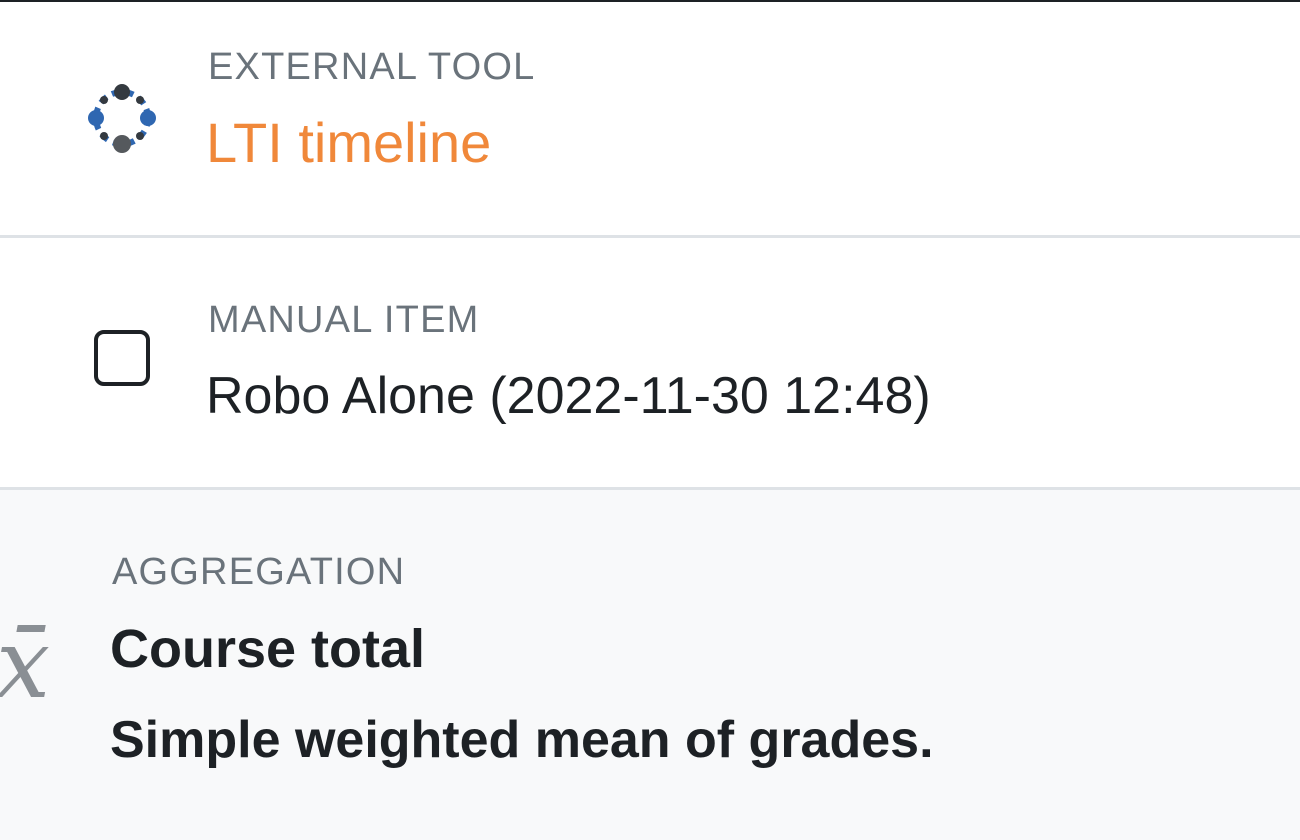 The image size is (1300, 840). Describe the element at coordinates (348, 142) in the screenshot. I see `lti-timeline-link: LTI timeline` at that location.